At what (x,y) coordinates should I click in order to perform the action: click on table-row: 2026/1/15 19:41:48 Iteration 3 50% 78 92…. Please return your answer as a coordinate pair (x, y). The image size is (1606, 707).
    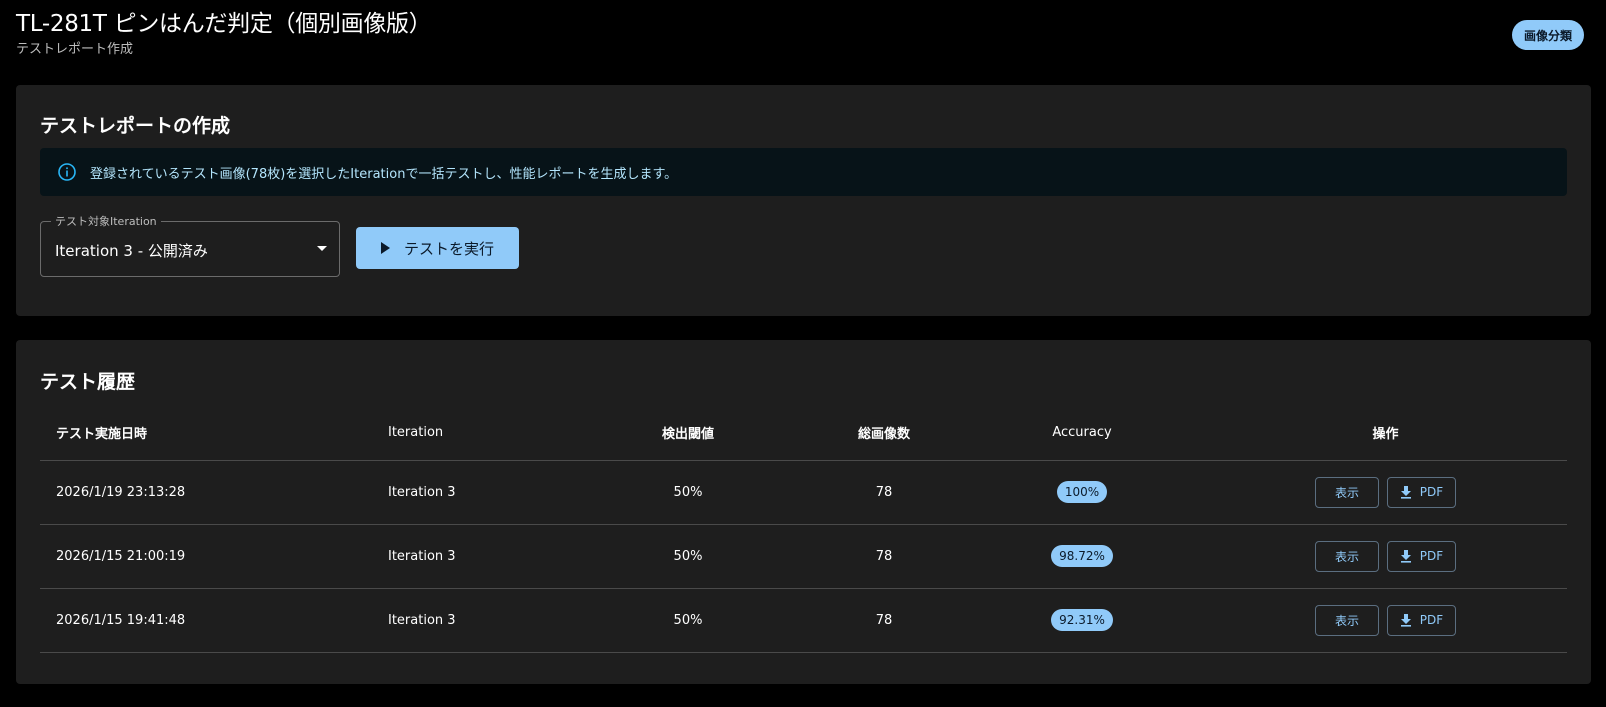
    Looking at the image, I should click on (803, 620).